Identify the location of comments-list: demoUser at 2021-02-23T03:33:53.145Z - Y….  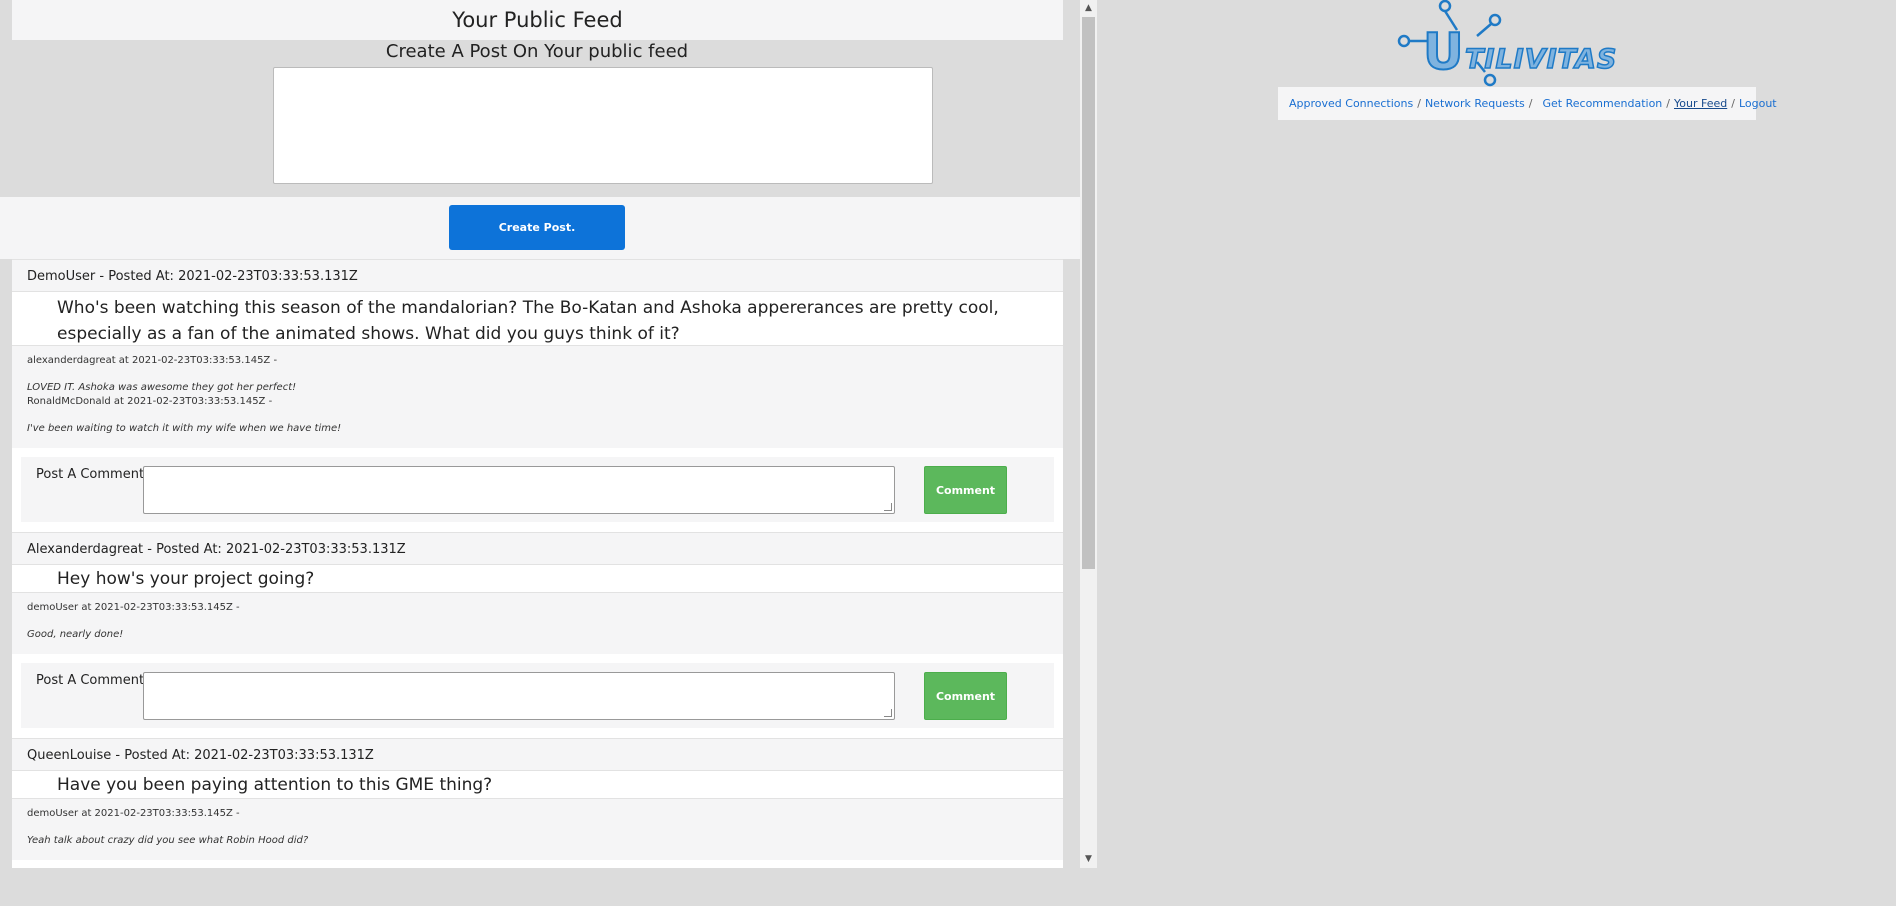
(537, 829).